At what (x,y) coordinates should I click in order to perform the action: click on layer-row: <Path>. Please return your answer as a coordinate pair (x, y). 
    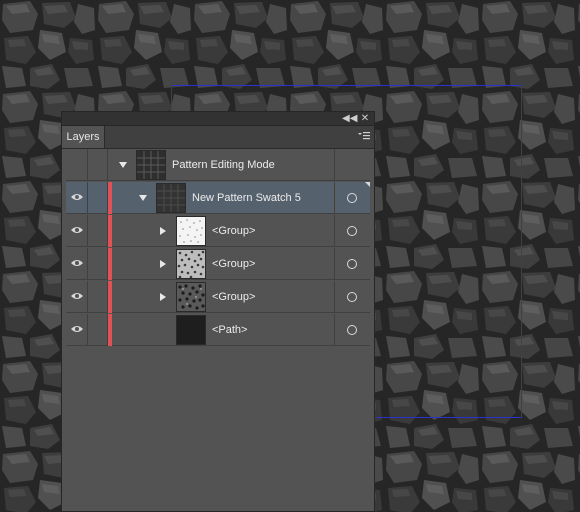
    Looking at the image, I should click on (218, 330).